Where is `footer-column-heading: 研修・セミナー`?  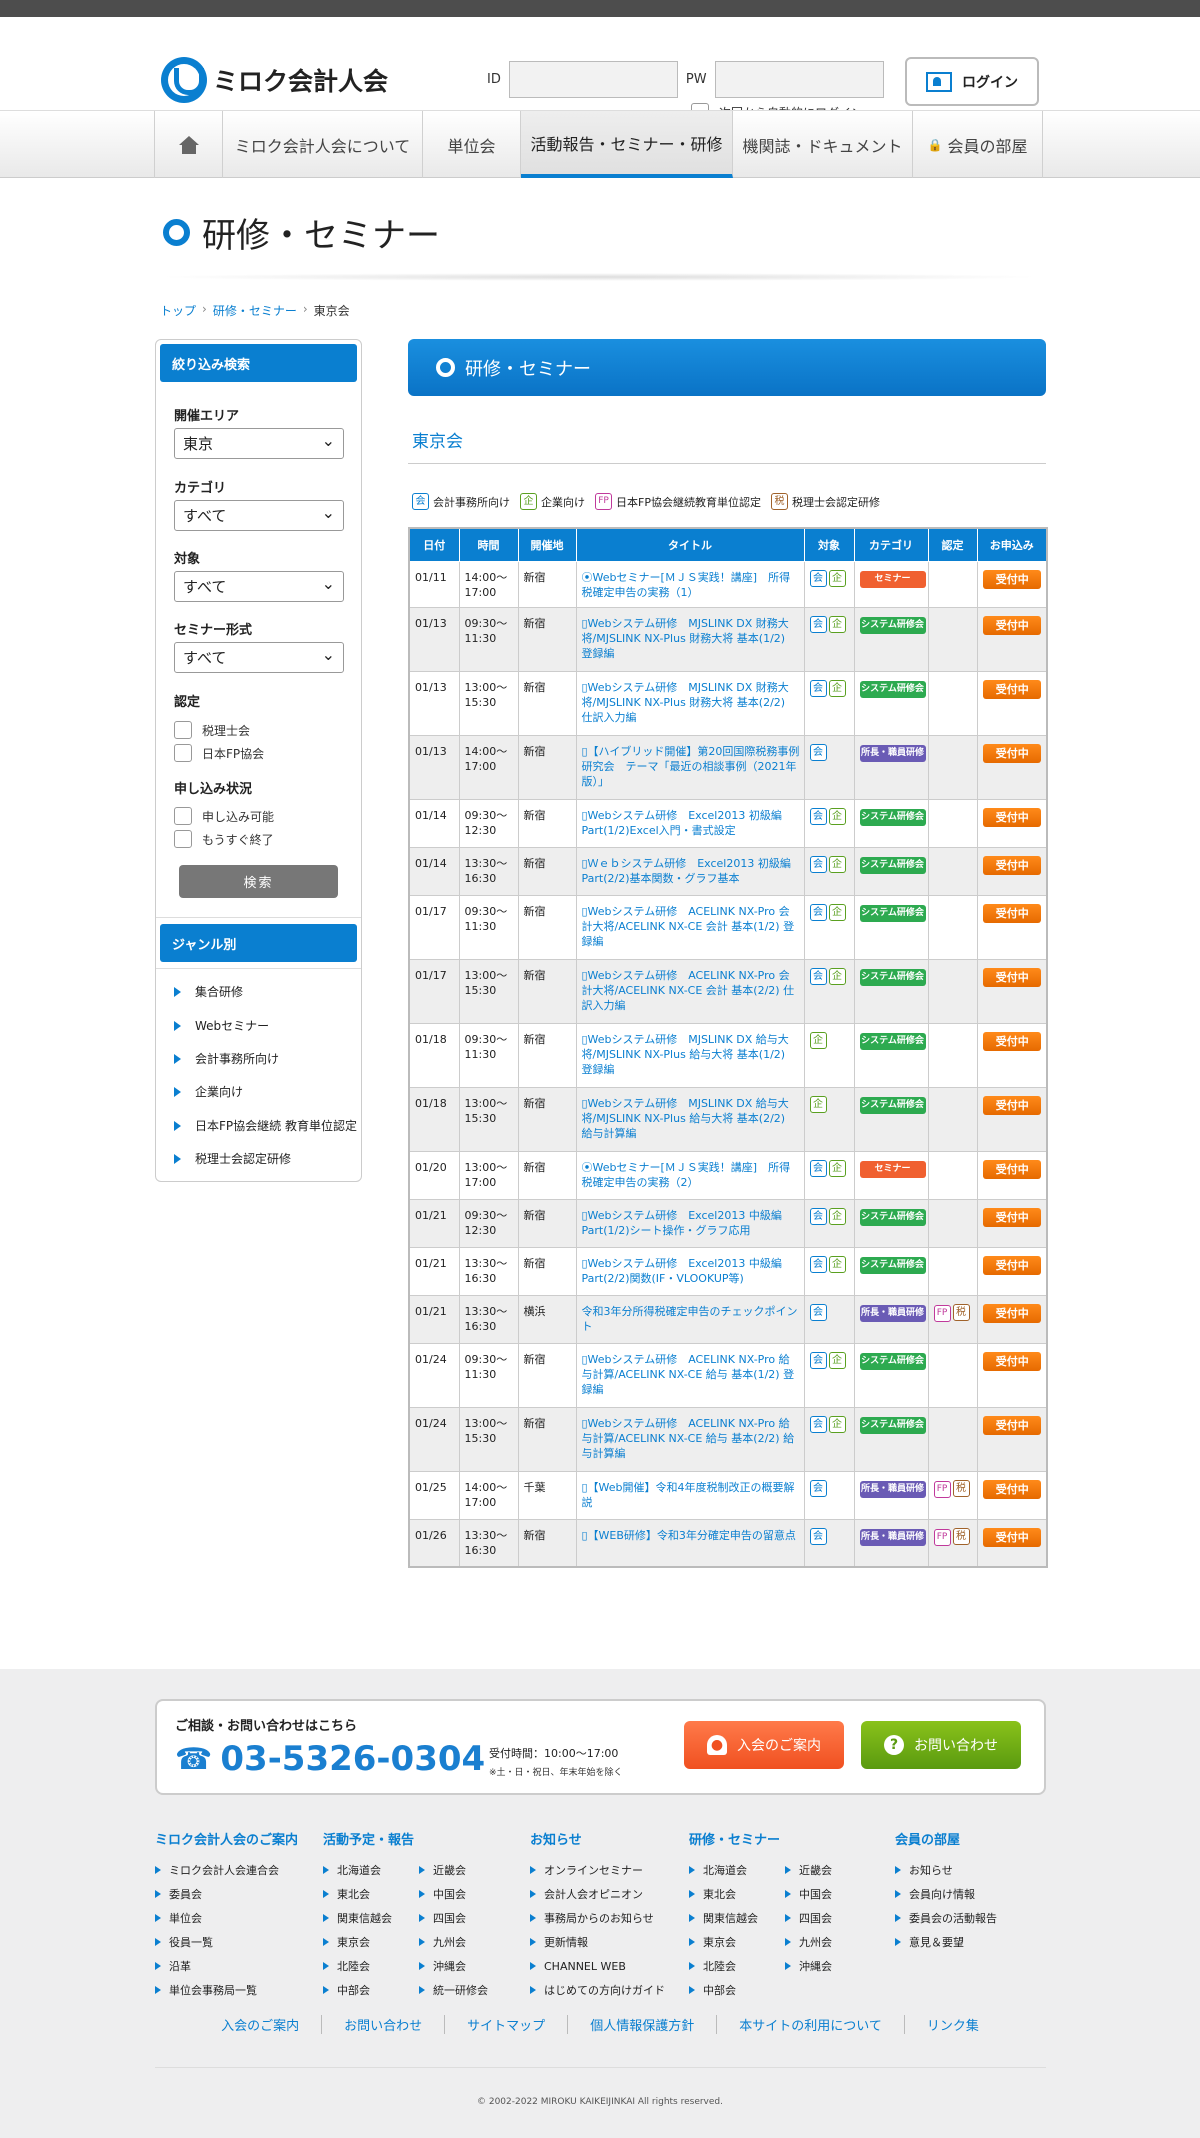 footer-column-heading: 研修・セミナー is located at coordinates (785, 1838).